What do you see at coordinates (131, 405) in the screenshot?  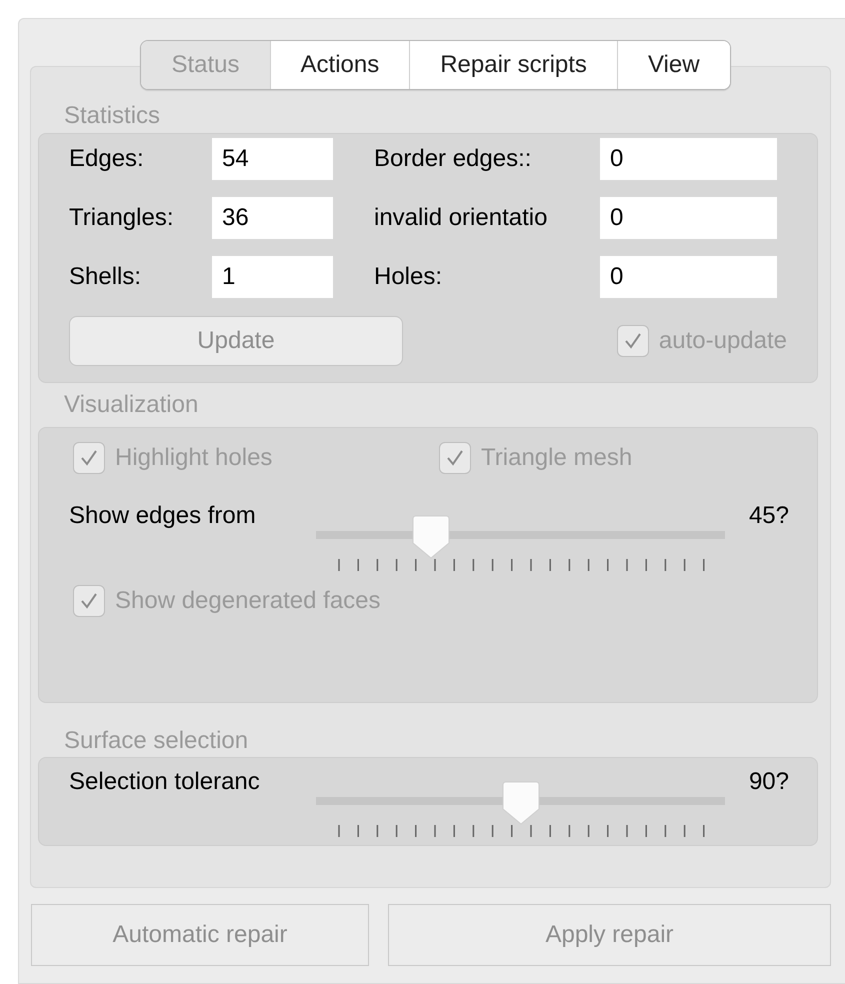 I see `section-title: Visualization` at bounding box center [131, 405].